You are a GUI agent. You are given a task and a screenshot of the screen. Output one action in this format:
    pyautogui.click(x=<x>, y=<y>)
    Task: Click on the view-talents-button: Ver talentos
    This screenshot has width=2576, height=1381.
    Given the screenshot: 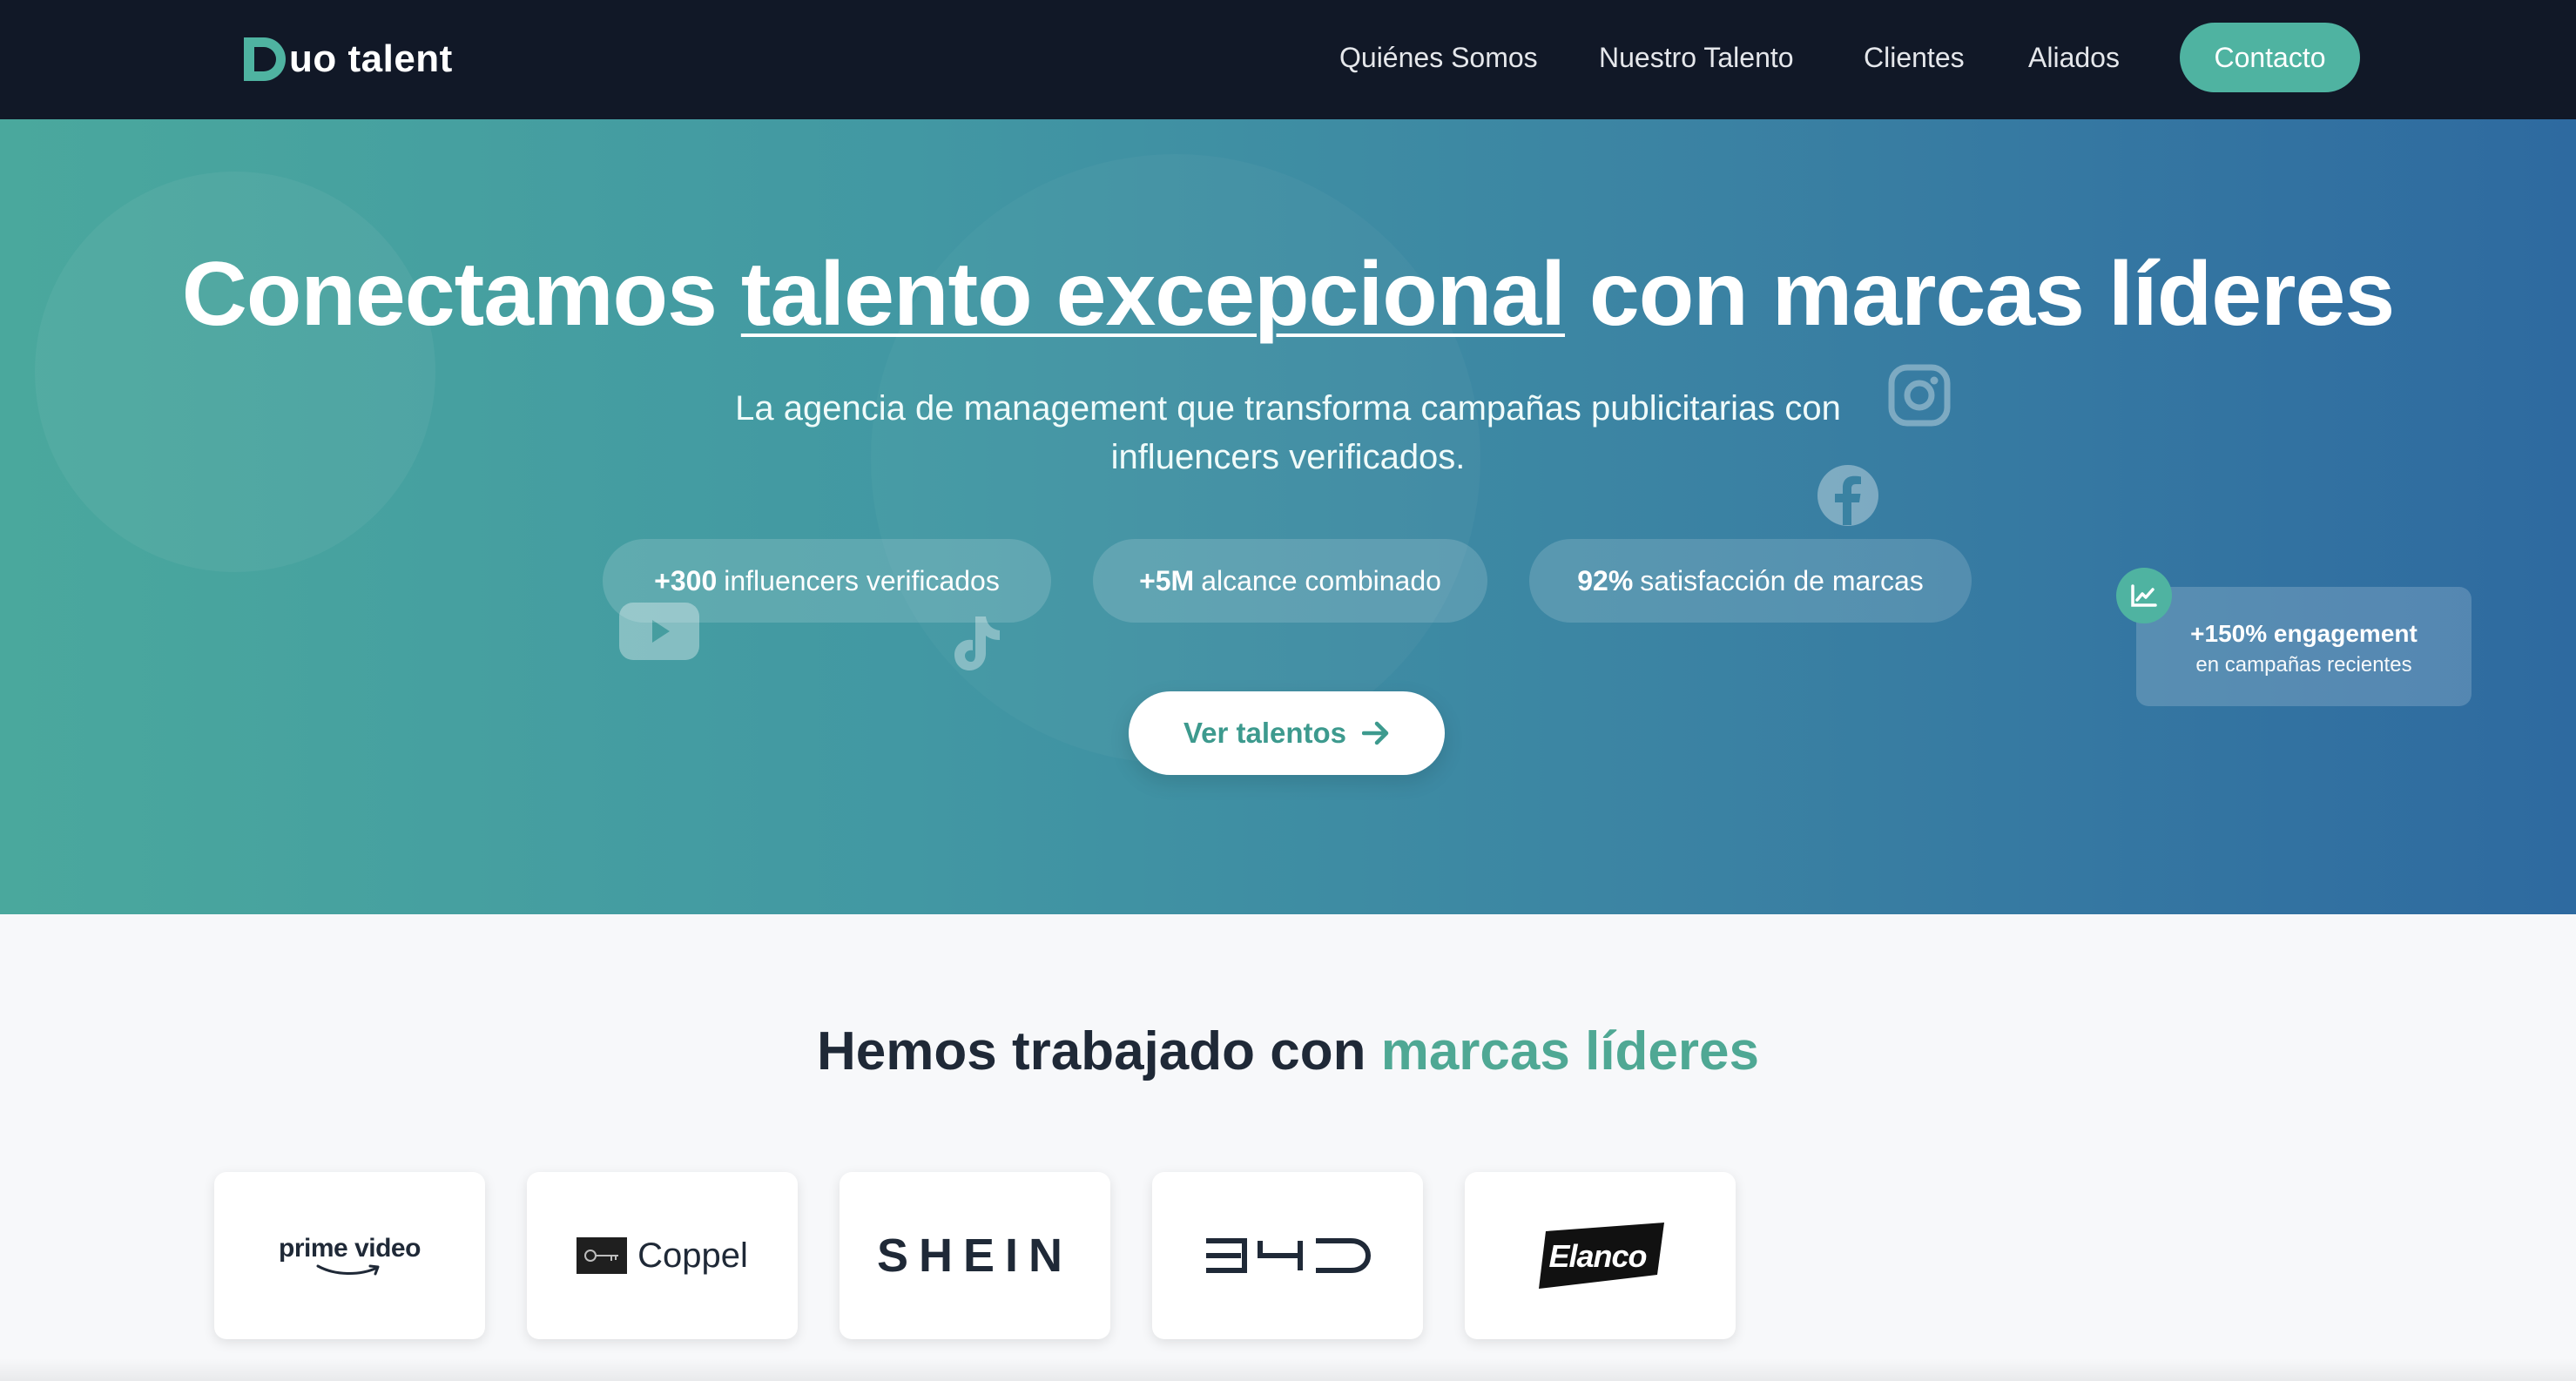 What is the action you would take?
    pyautogui.click(x=1287, y=733)
    